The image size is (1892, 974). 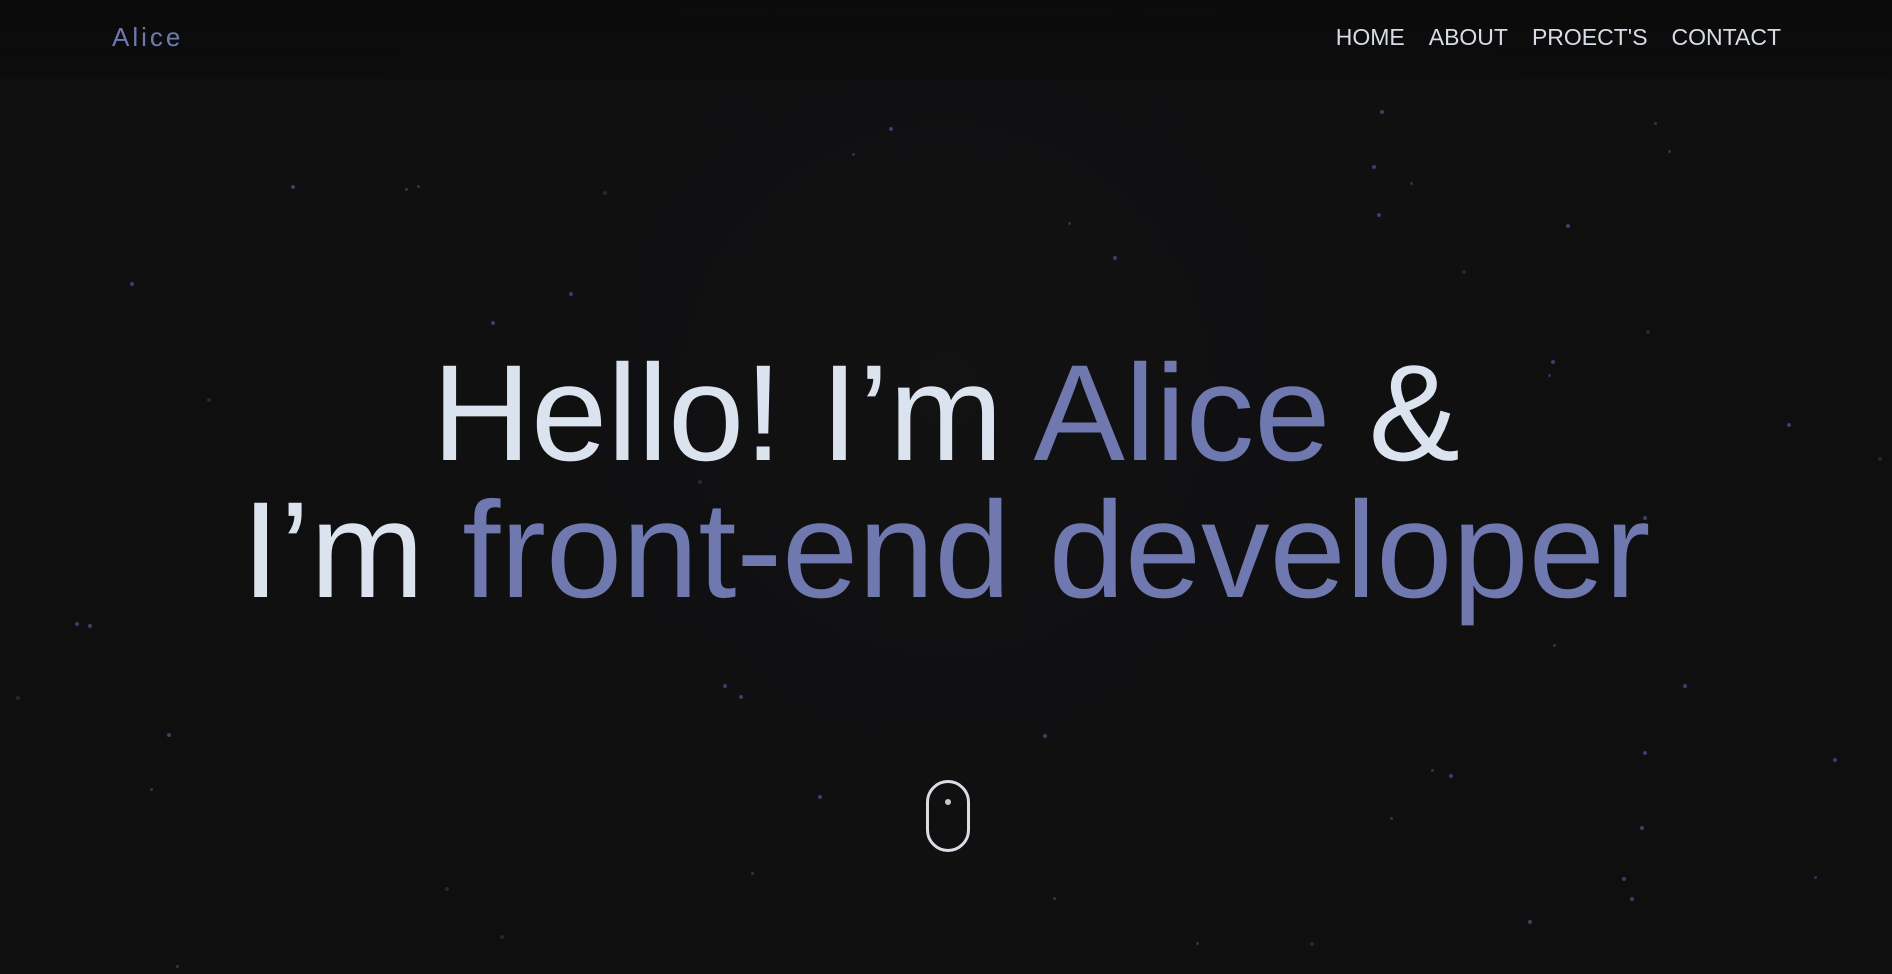 I want to click on nav-projects-link: PROECT'S, so click(x=1590, y=37).